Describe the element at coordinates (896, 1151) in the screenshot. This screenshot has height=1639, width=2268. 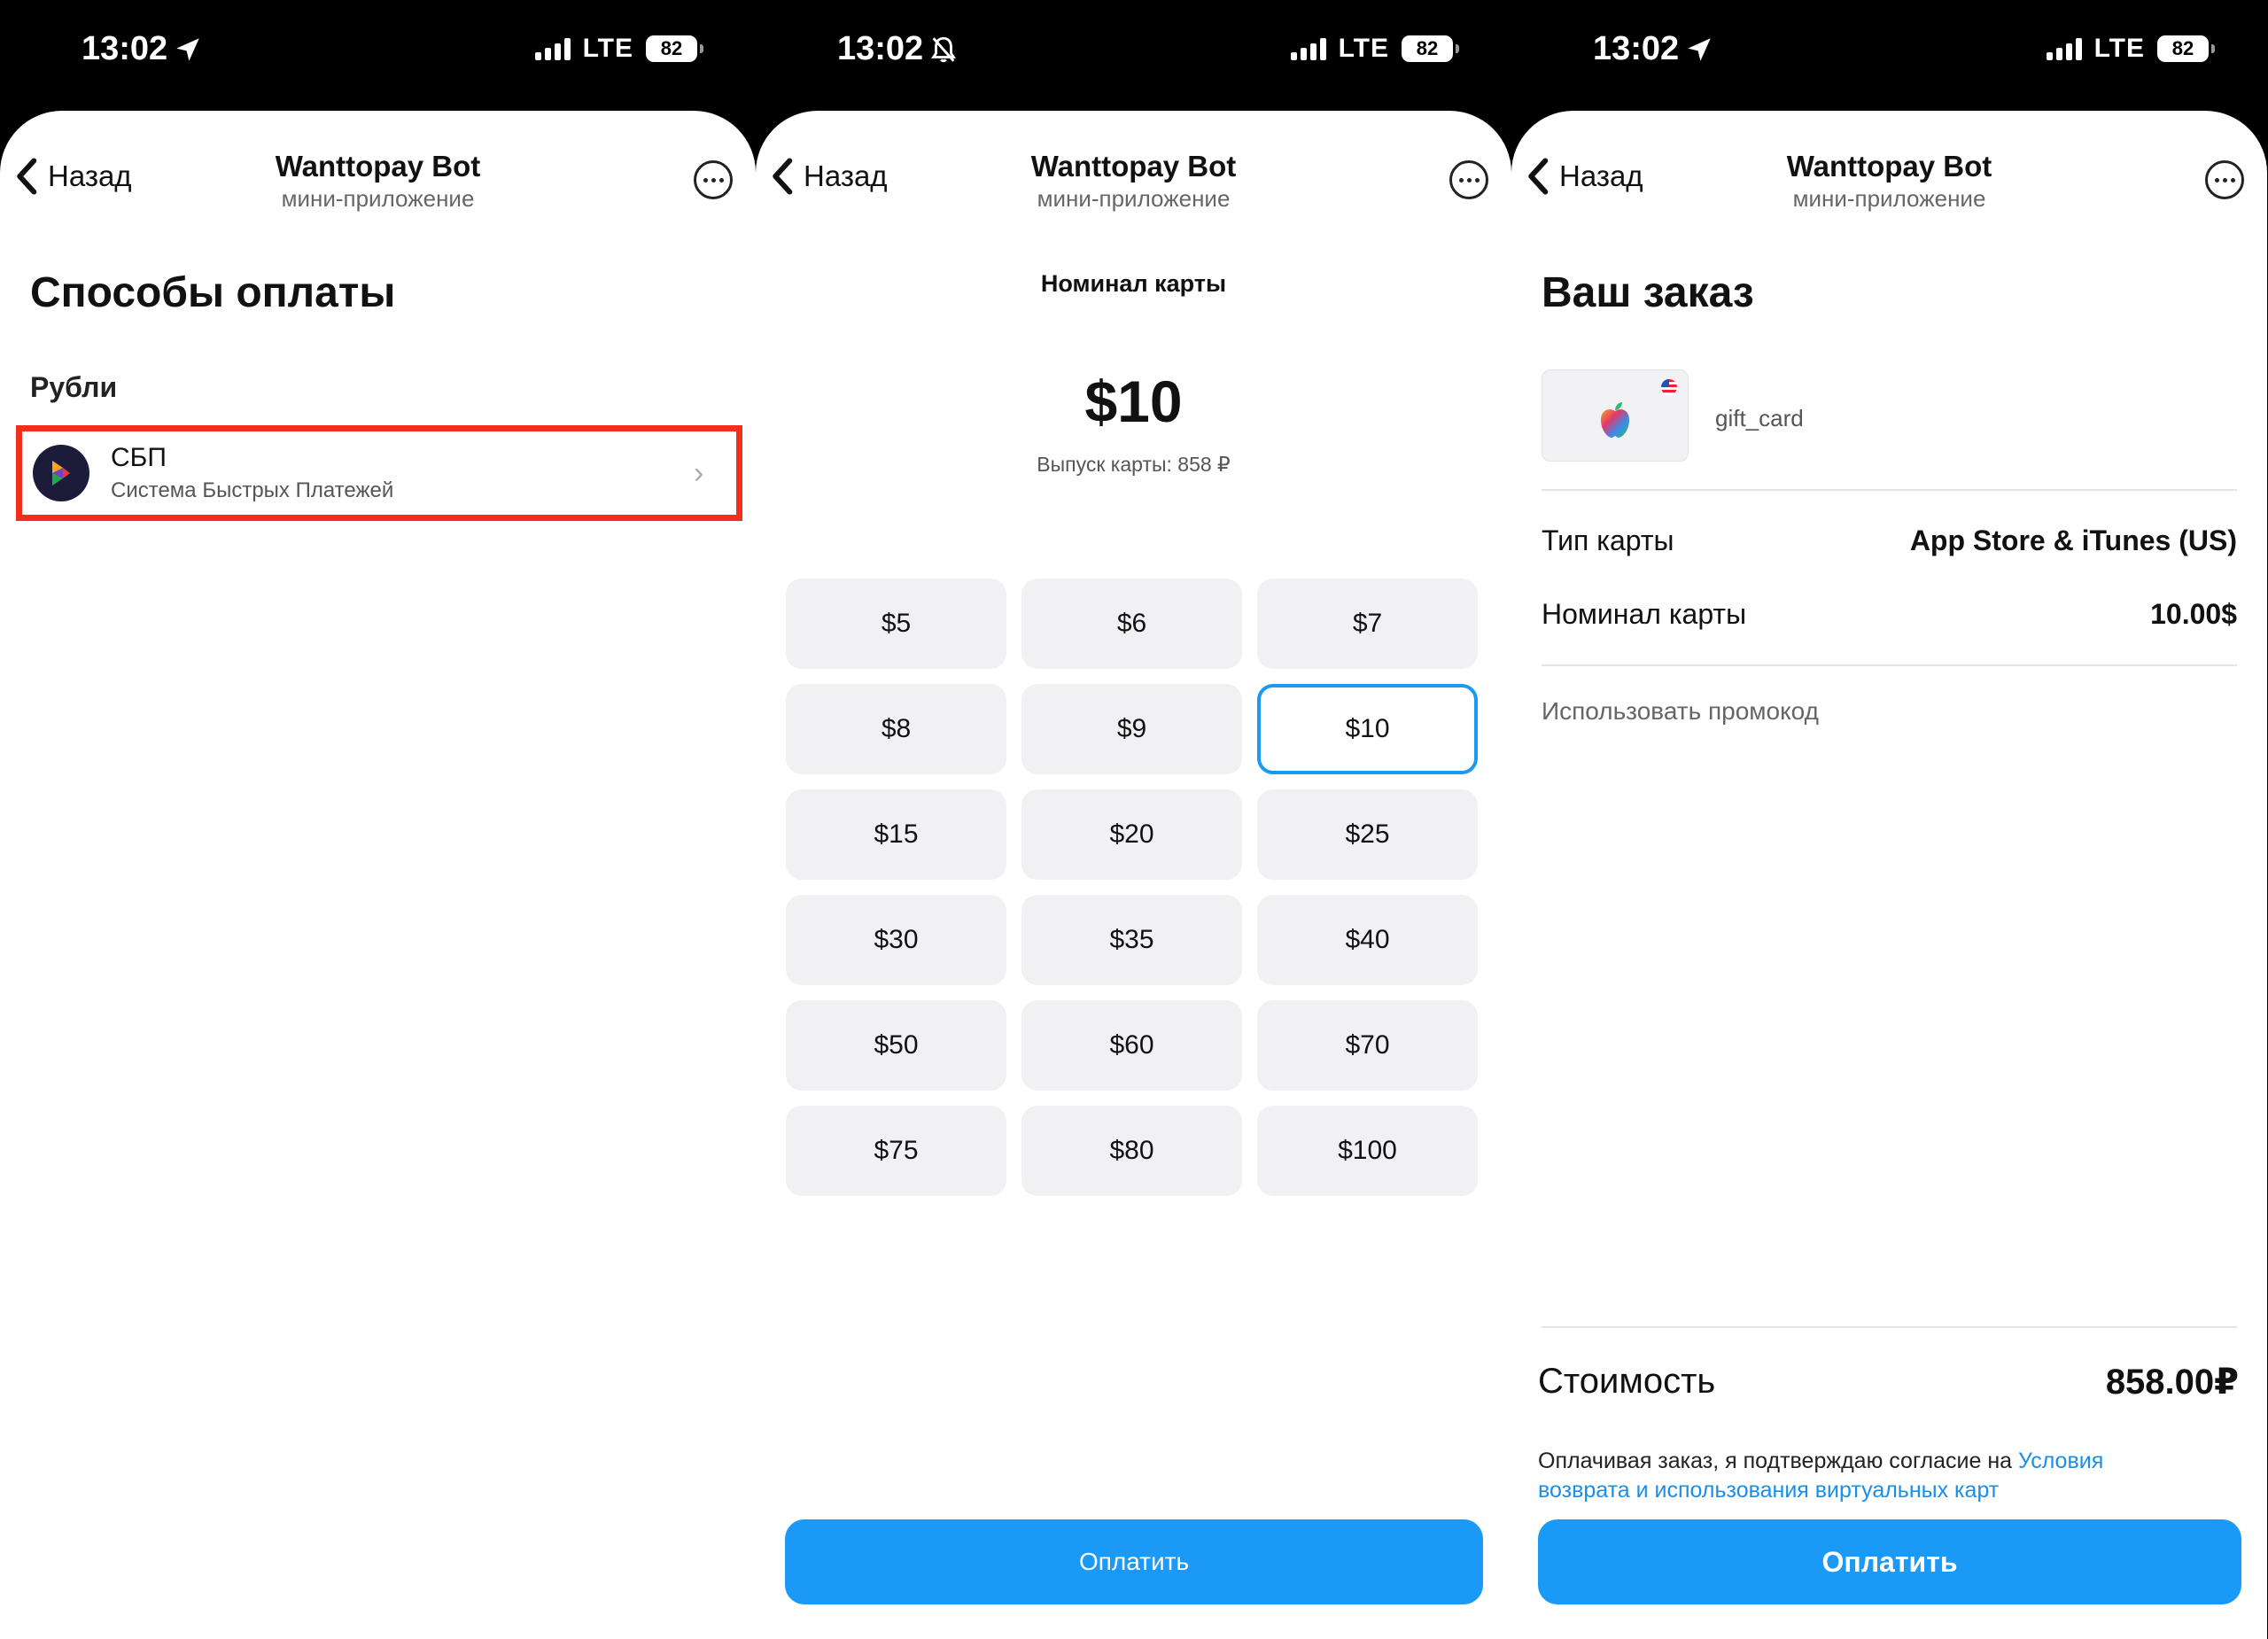
I see `denomination-option: $75` at that location.